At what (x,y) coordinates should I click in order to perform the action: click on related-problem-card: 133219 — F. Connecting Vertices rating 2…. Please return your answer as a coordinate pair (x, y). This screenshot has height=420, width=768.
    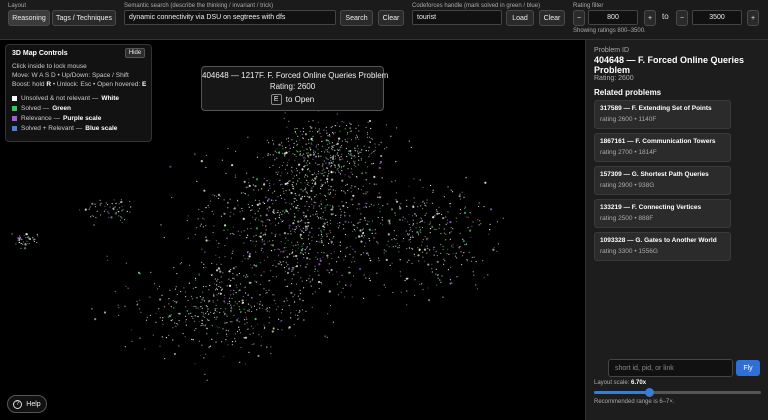
    Looking at the image, I should click on (662, 213).